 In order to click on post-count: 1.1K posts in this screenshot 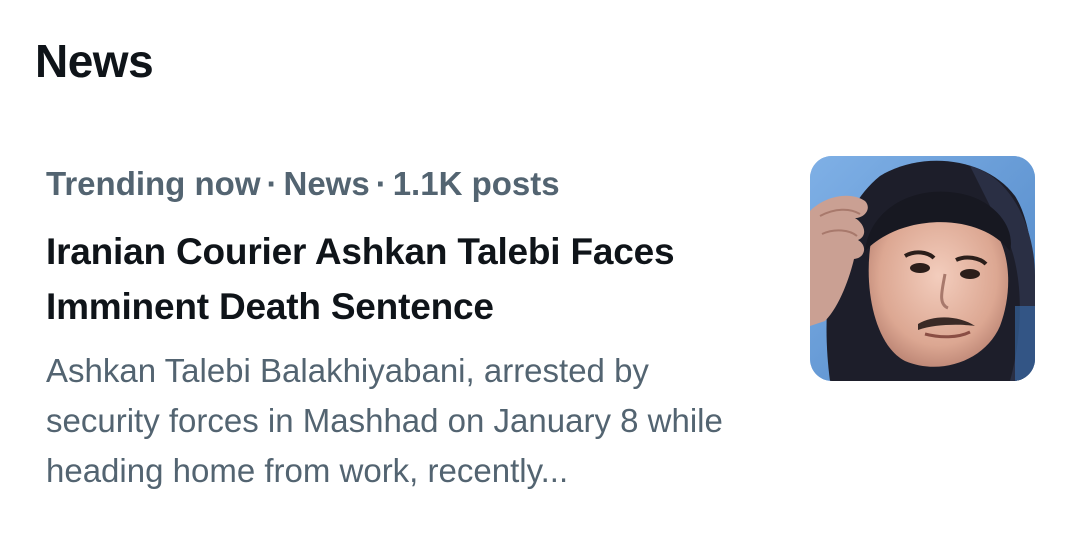, I will do `click(476, 183)`.